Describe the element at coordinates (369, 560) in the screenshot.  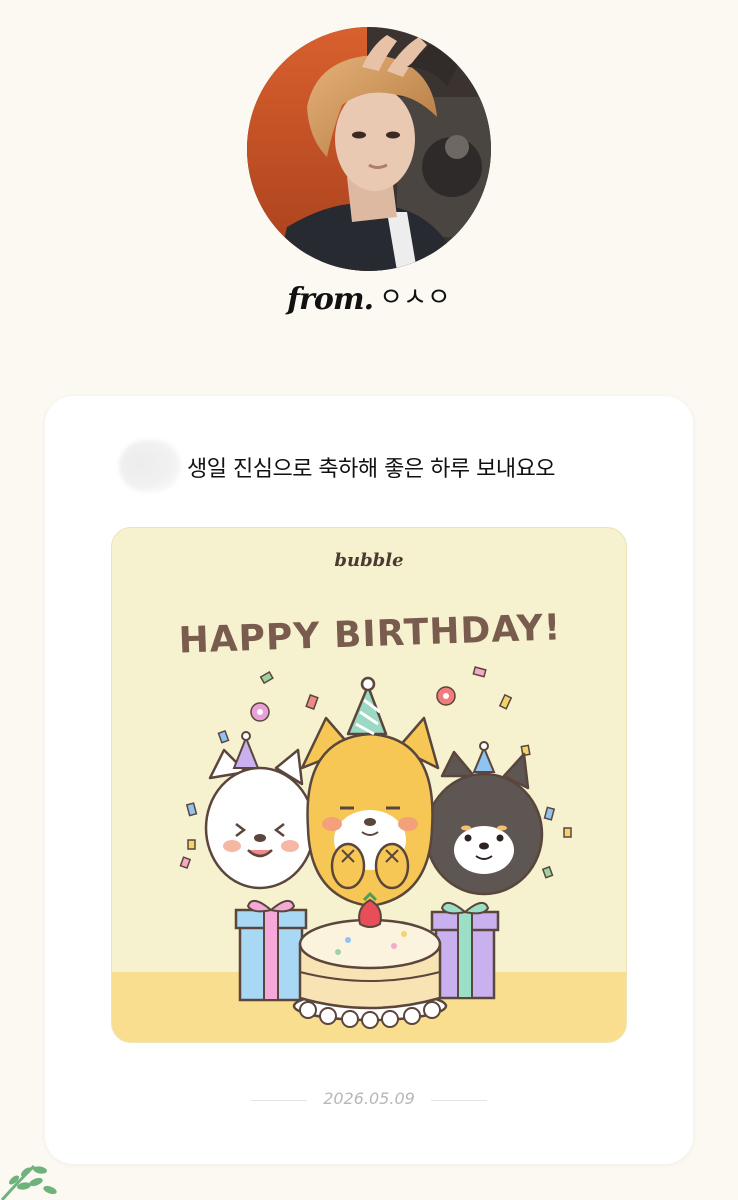
I see `bubble-brand: bubble` at that location.